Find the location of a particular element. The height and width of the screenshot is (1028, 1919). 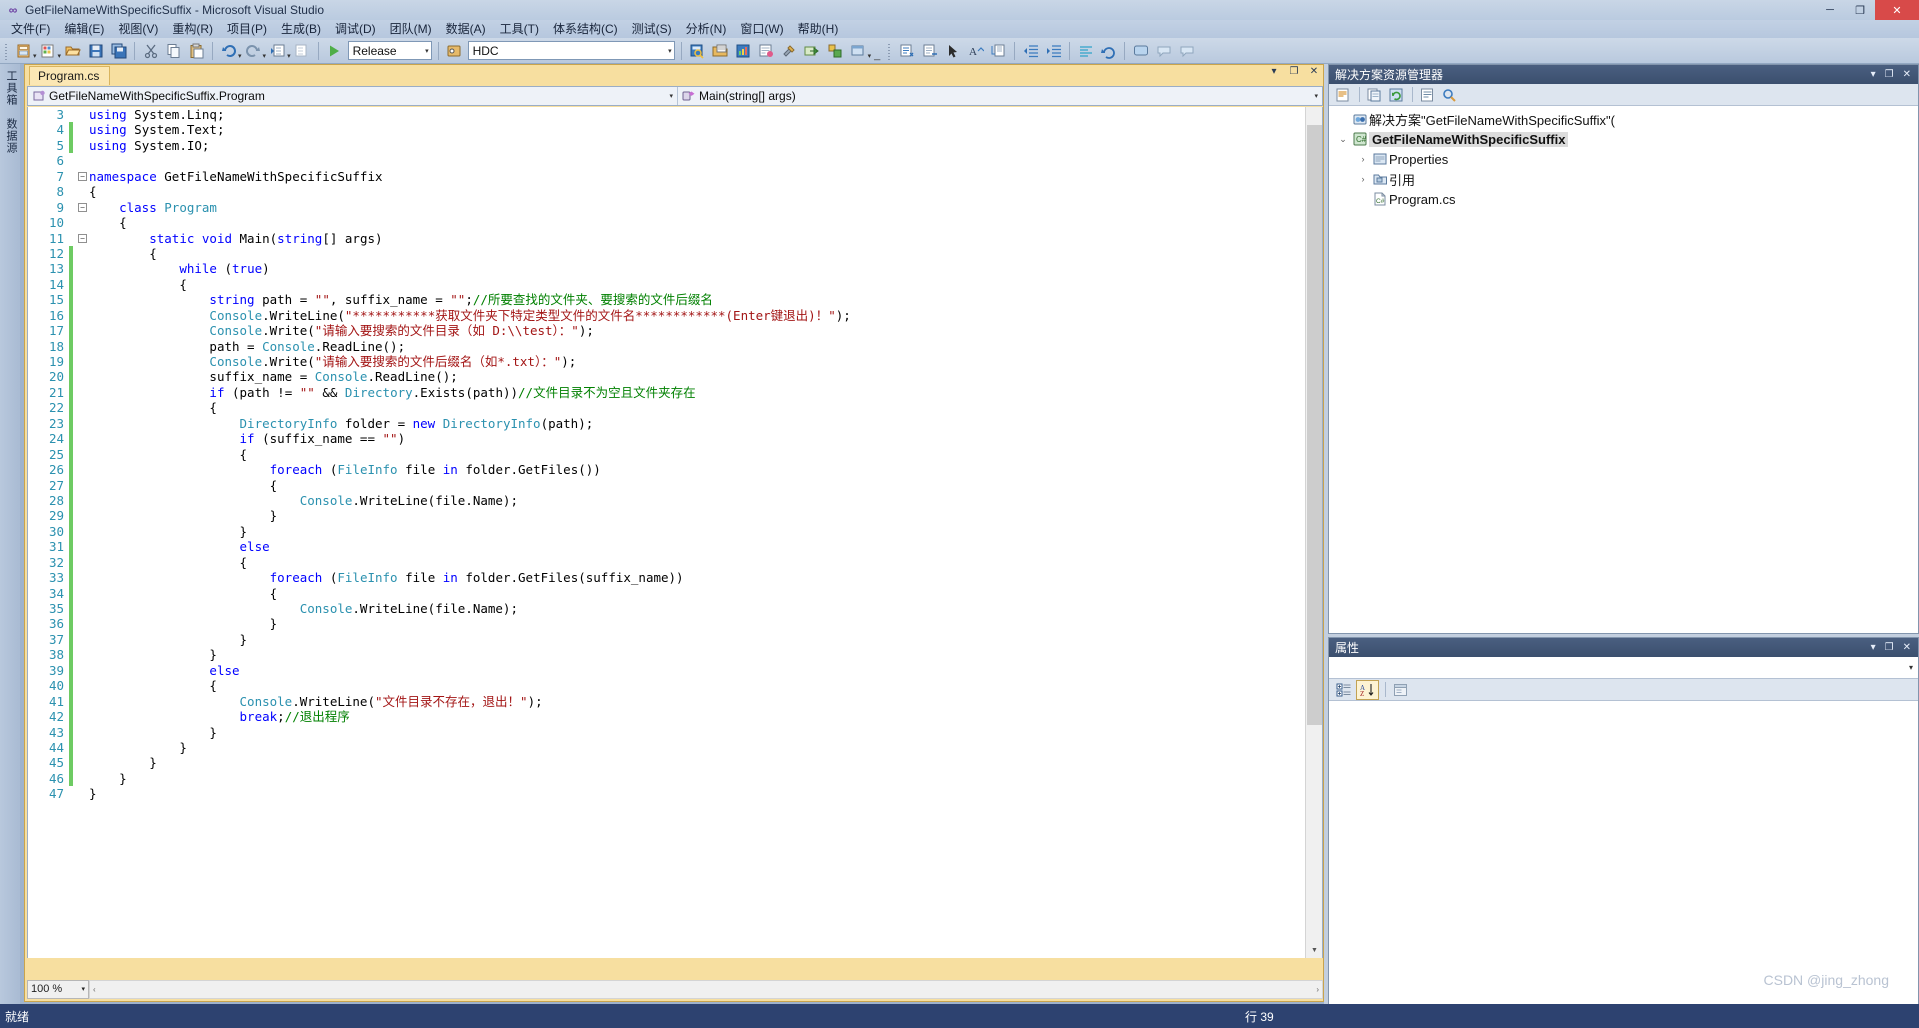

menu-item-project: 项目(P) is located at coordinates (247, 29).